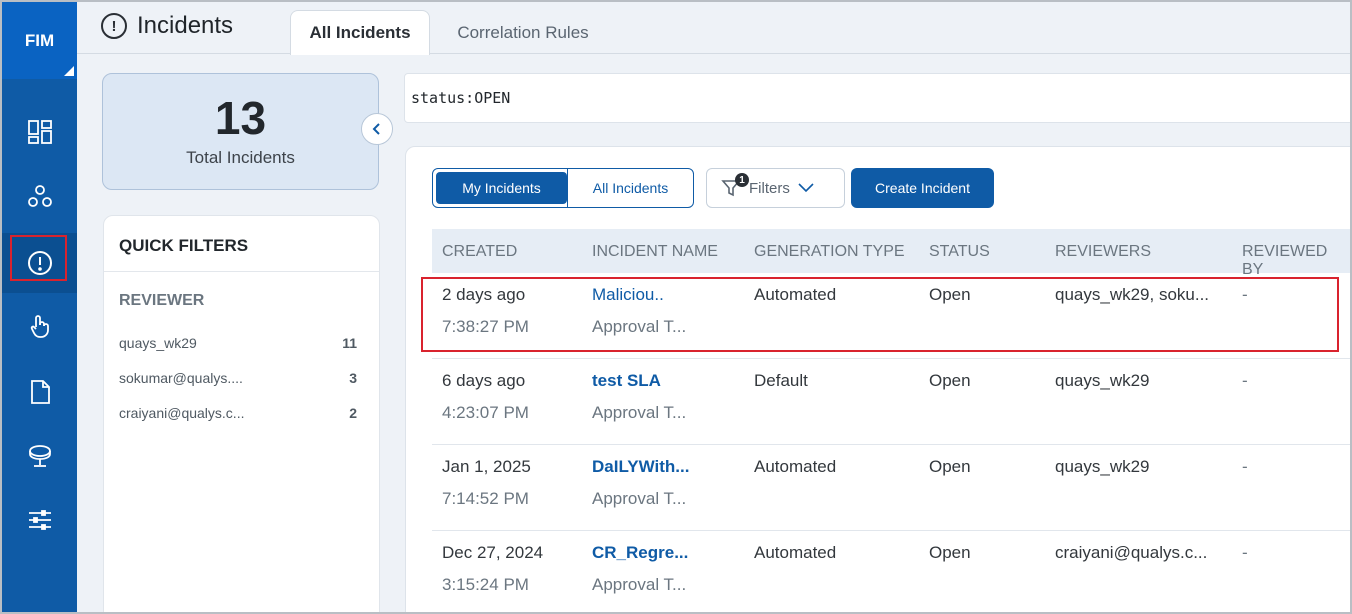 The image size is (1352, 614). Describe the element at coordinates (38, 258) in the screenshot. I see `active-highlight-box` at that location.